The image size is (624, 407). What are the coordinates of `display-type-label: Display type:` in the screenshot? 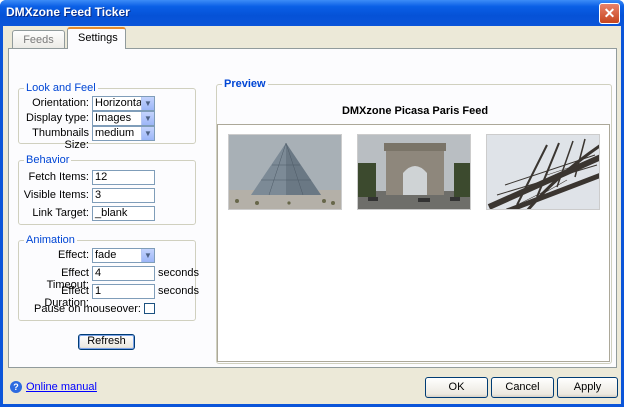 It's located at (57, 118).